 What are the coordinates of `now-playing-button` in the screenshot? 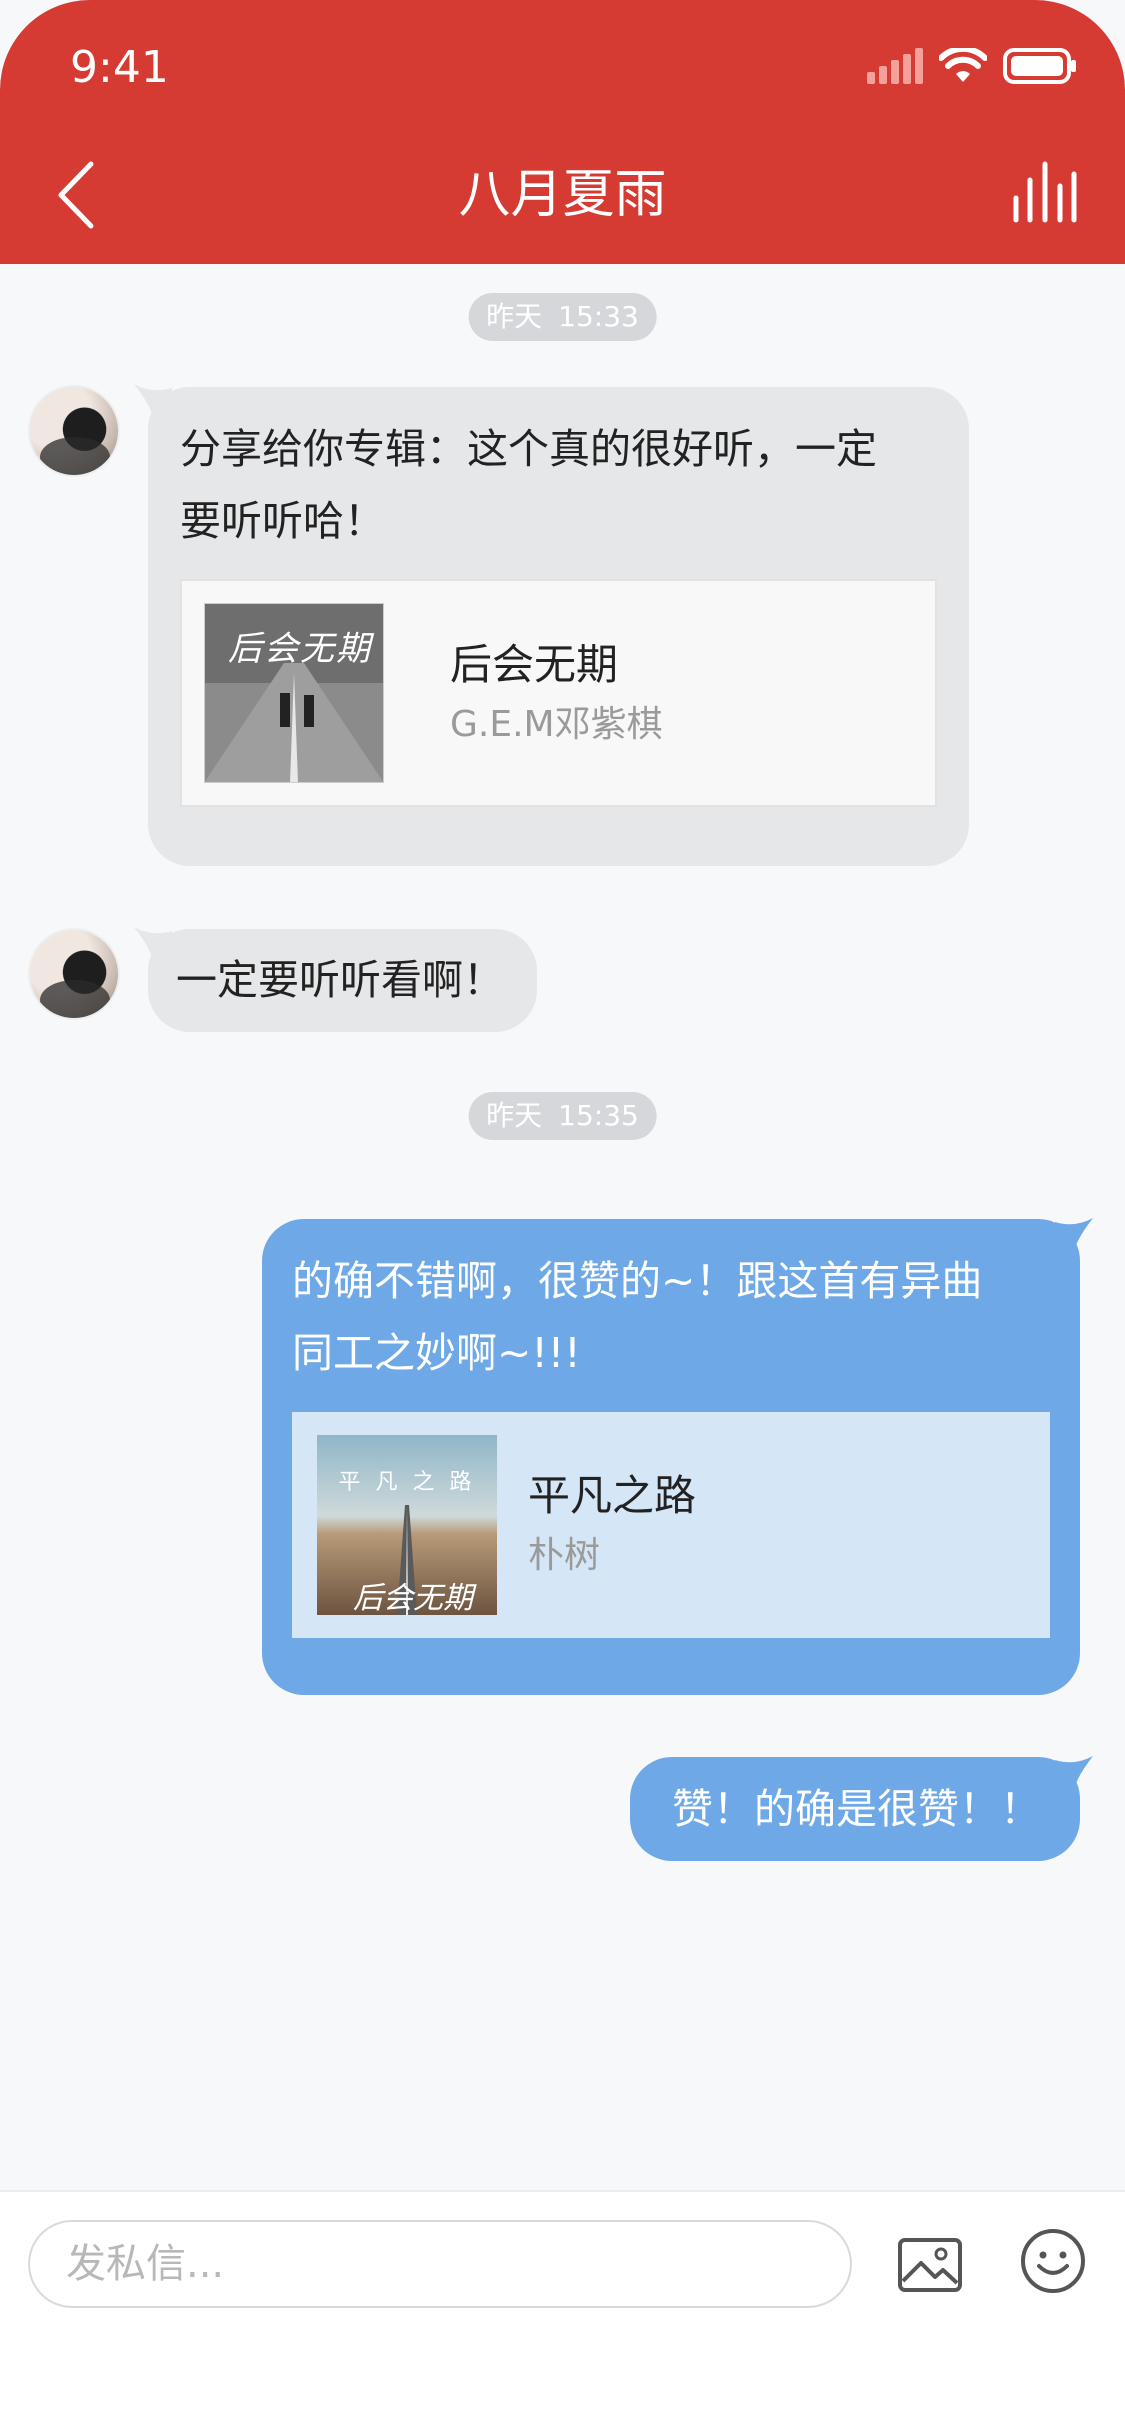 It's located at (1045, 195).